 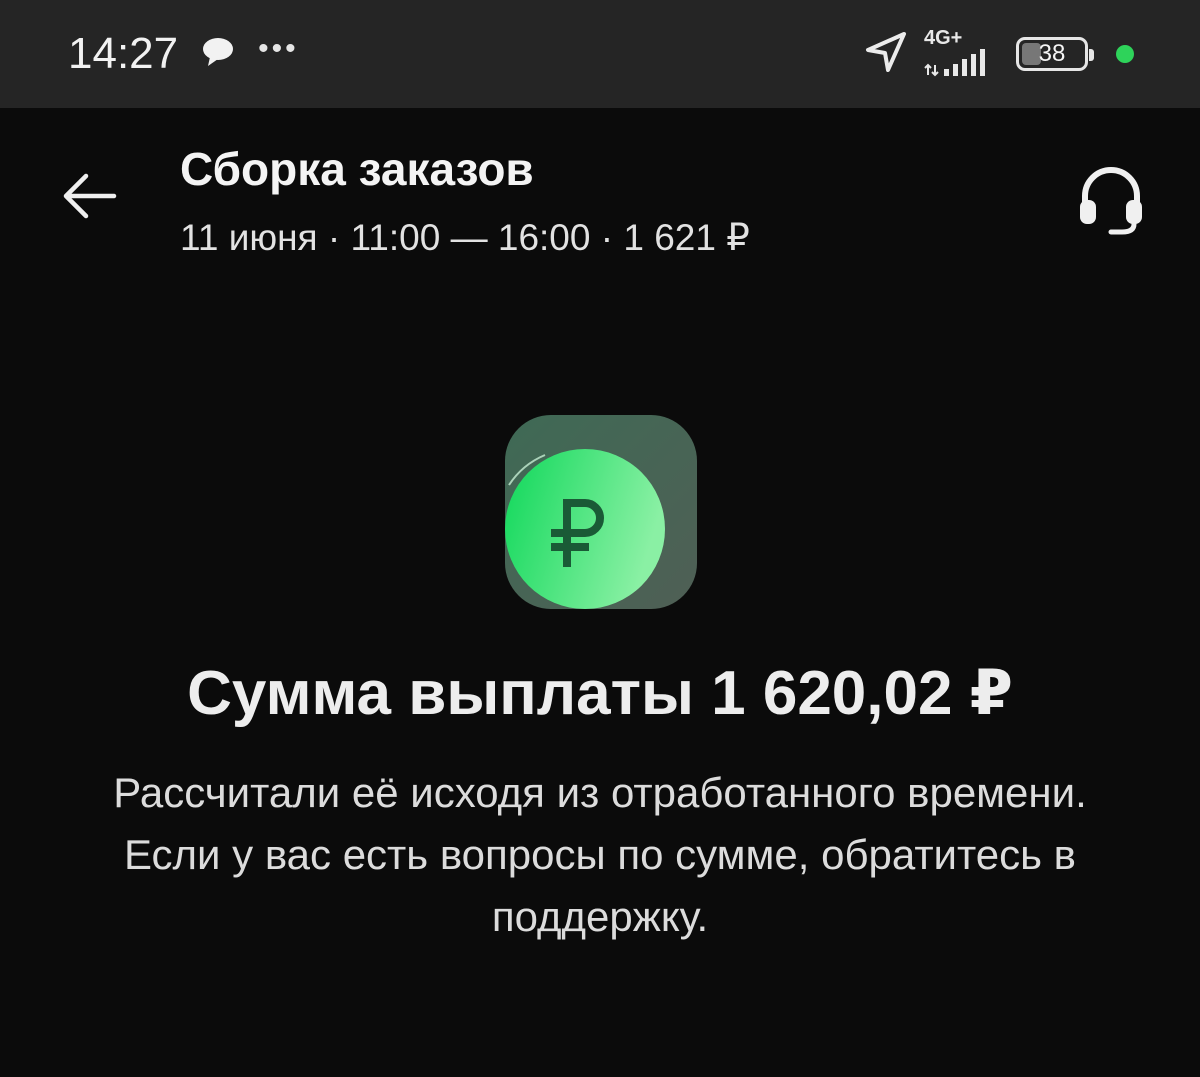 What do you see at coordinates (886, 54) in the screenshot?
I see `location-arrow-icon` at bounding box center [886, 54].